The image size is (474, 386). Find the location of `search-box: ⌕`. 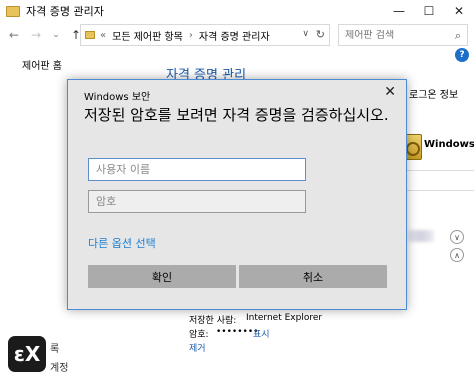

search-box: ⌕ is located at coordinates (403, 35).